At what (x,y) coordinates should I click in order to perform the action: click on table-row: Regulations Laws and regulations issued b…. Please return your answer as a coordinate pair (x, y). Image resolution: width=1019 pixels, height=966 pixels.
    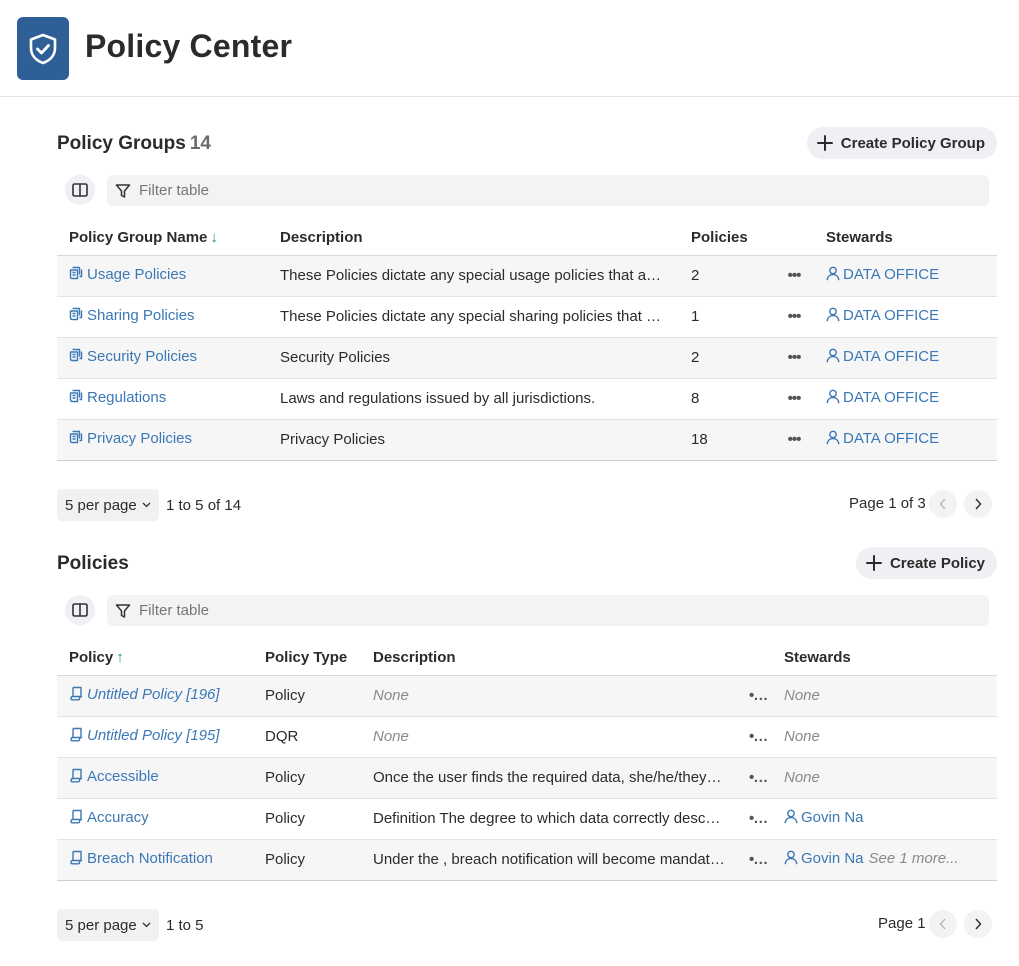
    Looking at the image, I should click on (527, 399).